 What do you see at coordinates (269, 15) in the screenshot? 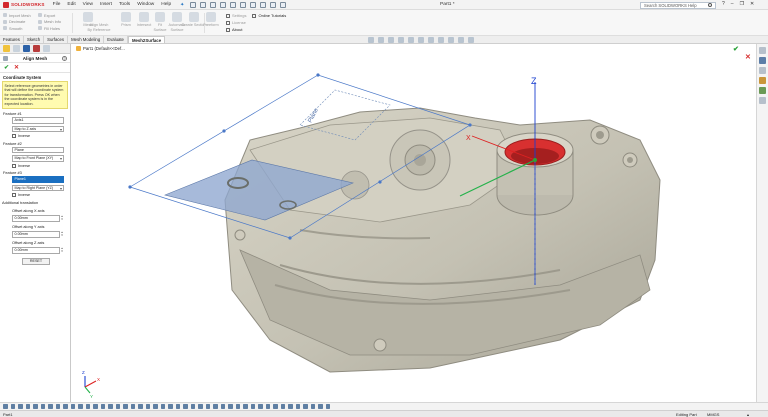
I see `online-tutorials-button: Online Tutorials` at bounding box center [269, 15].